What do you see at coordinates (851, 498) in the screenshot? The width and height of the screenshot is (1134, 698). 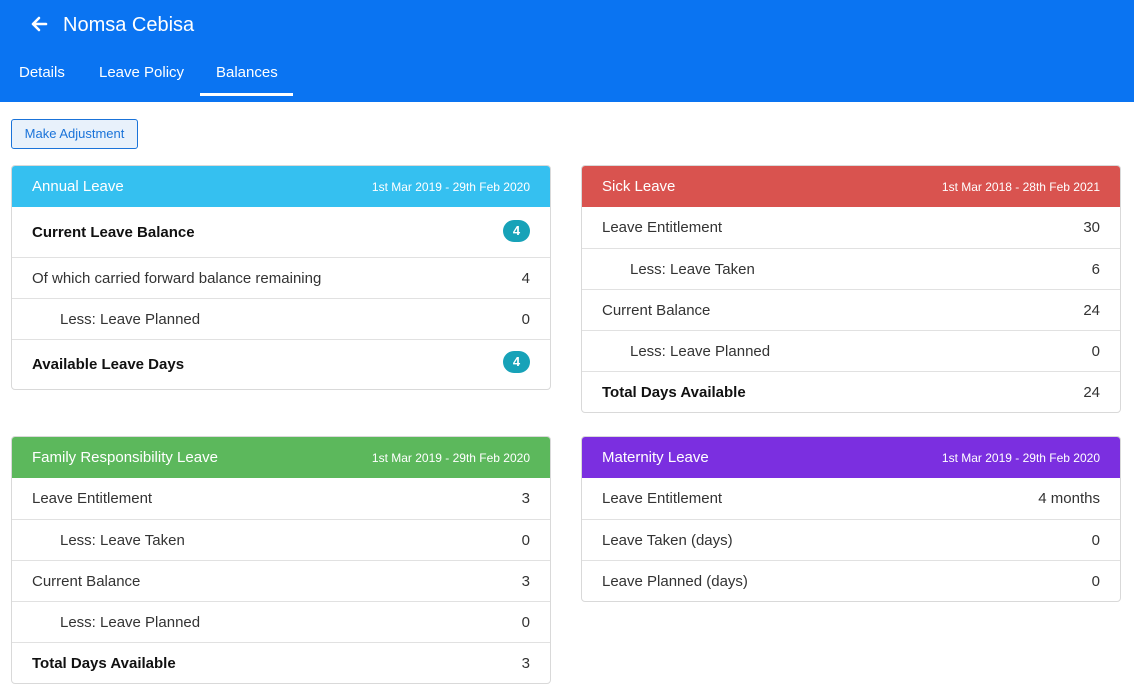 I see `leave-entitlement-row: Leave Entitlement 4 months` at bounding box center [851, 498].